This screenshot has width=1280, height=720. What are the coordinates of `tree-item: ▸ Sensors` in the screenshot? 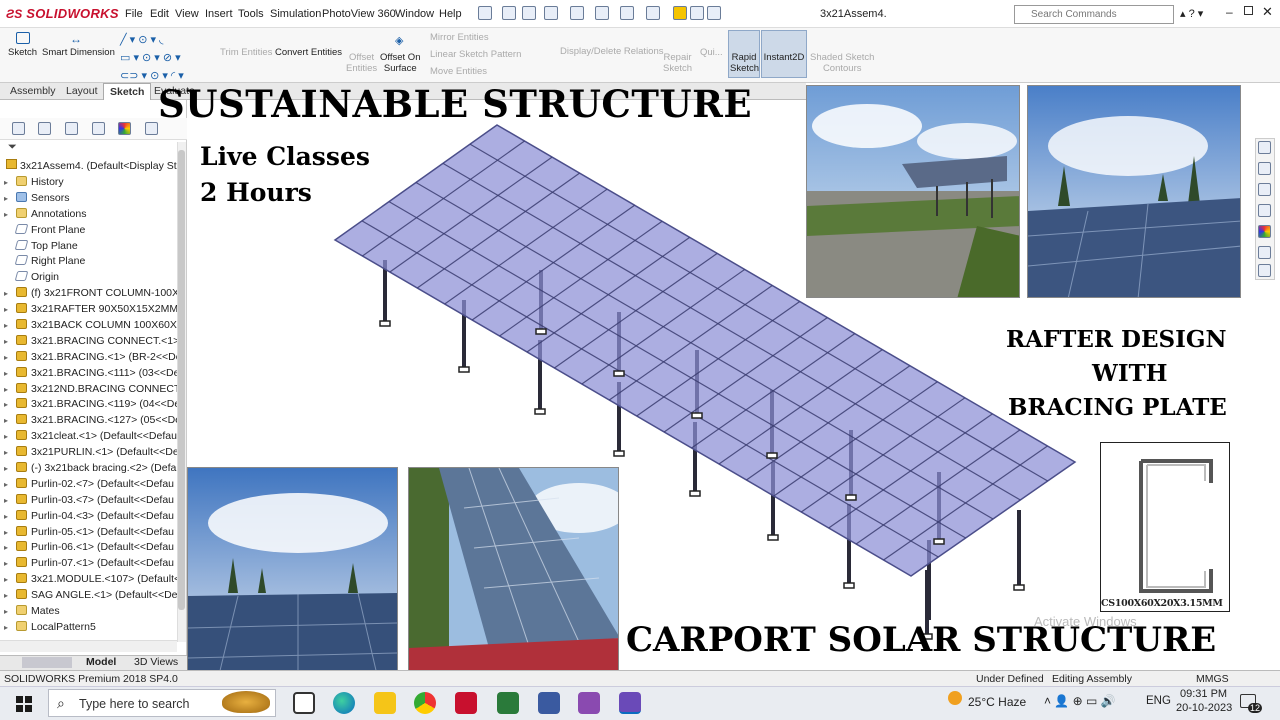 It's located at (93, 199).